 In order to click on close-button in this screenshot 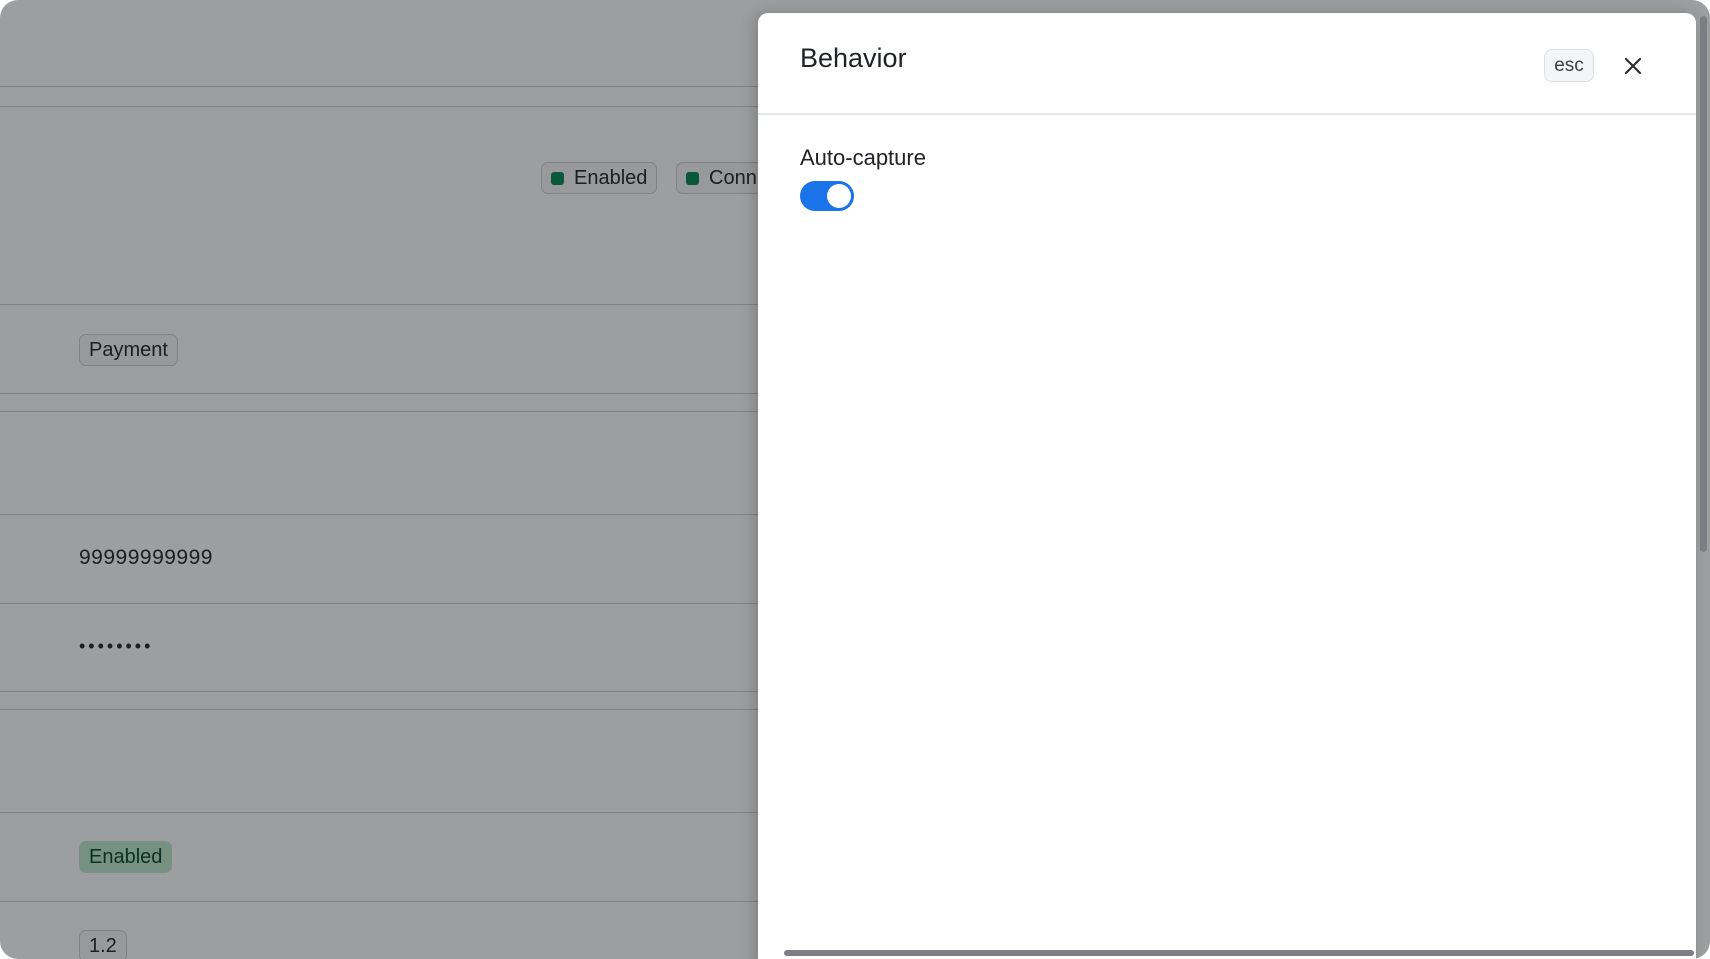, I will do `click(1633, 66)`.